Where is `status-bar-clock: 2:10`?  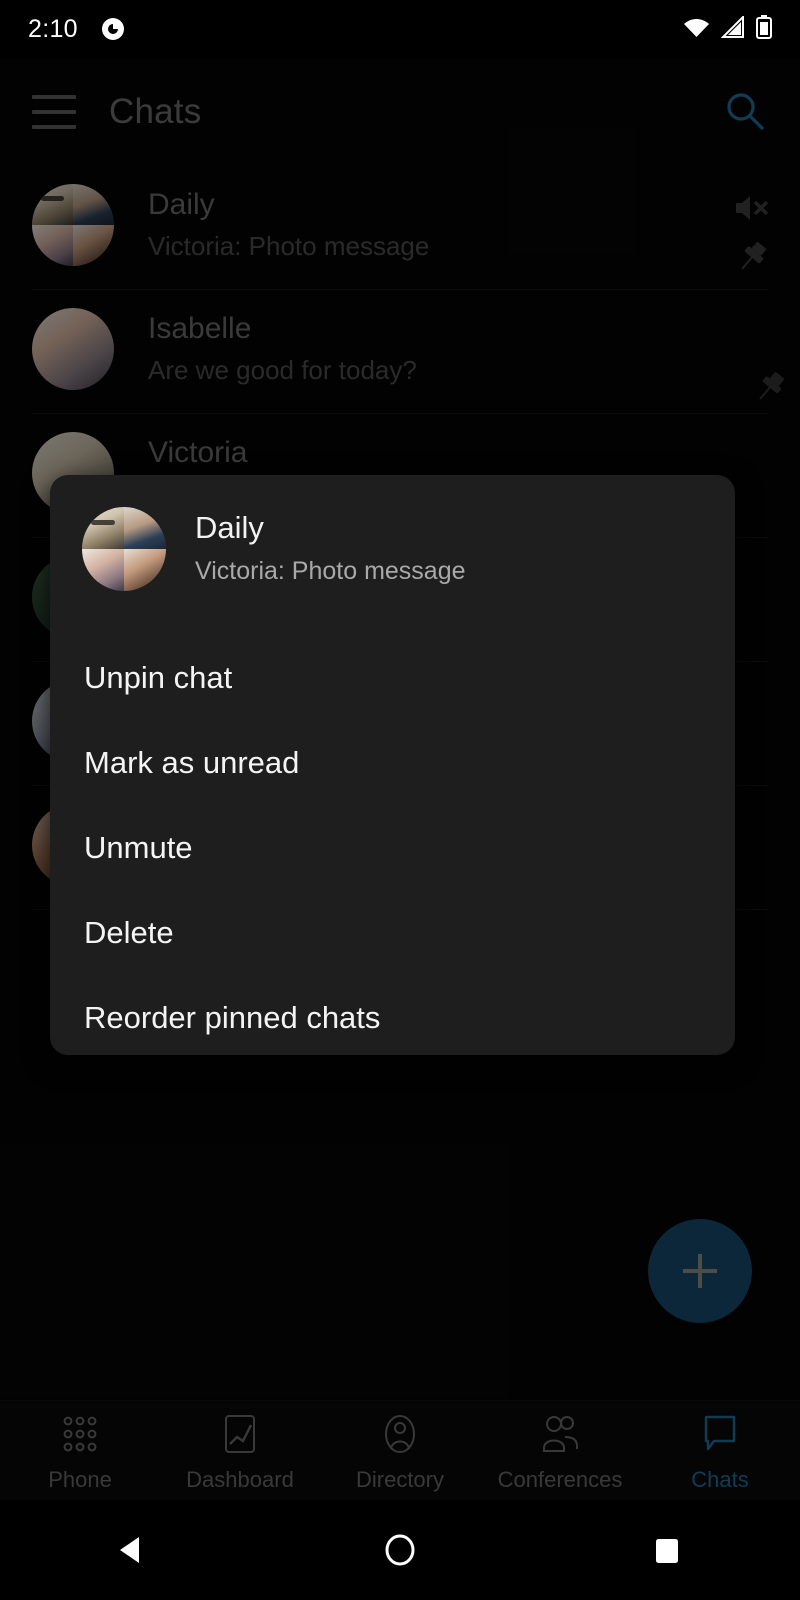
status-bar-clock: 2:10 is located at coordinates (53, 28).